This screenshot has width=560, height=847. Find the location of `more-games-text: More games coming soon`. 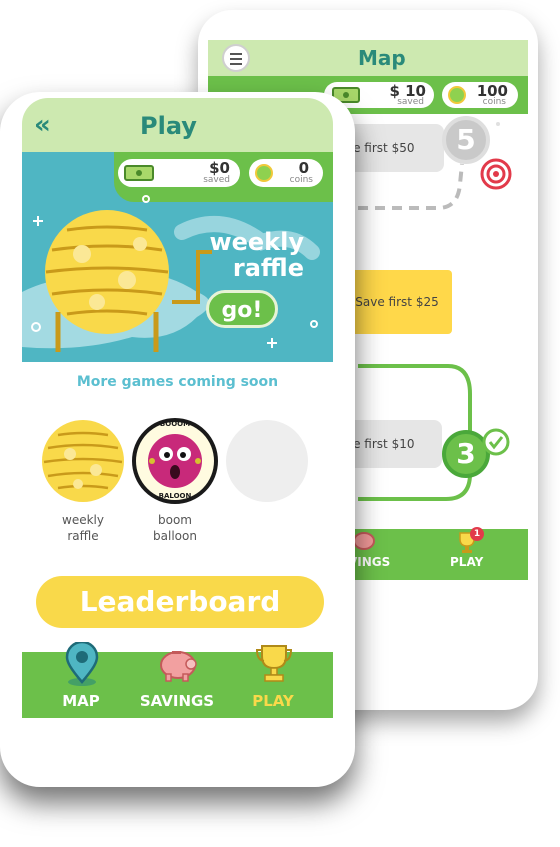

more-games-text: More games coming soon is located at coordinates (177, 382).